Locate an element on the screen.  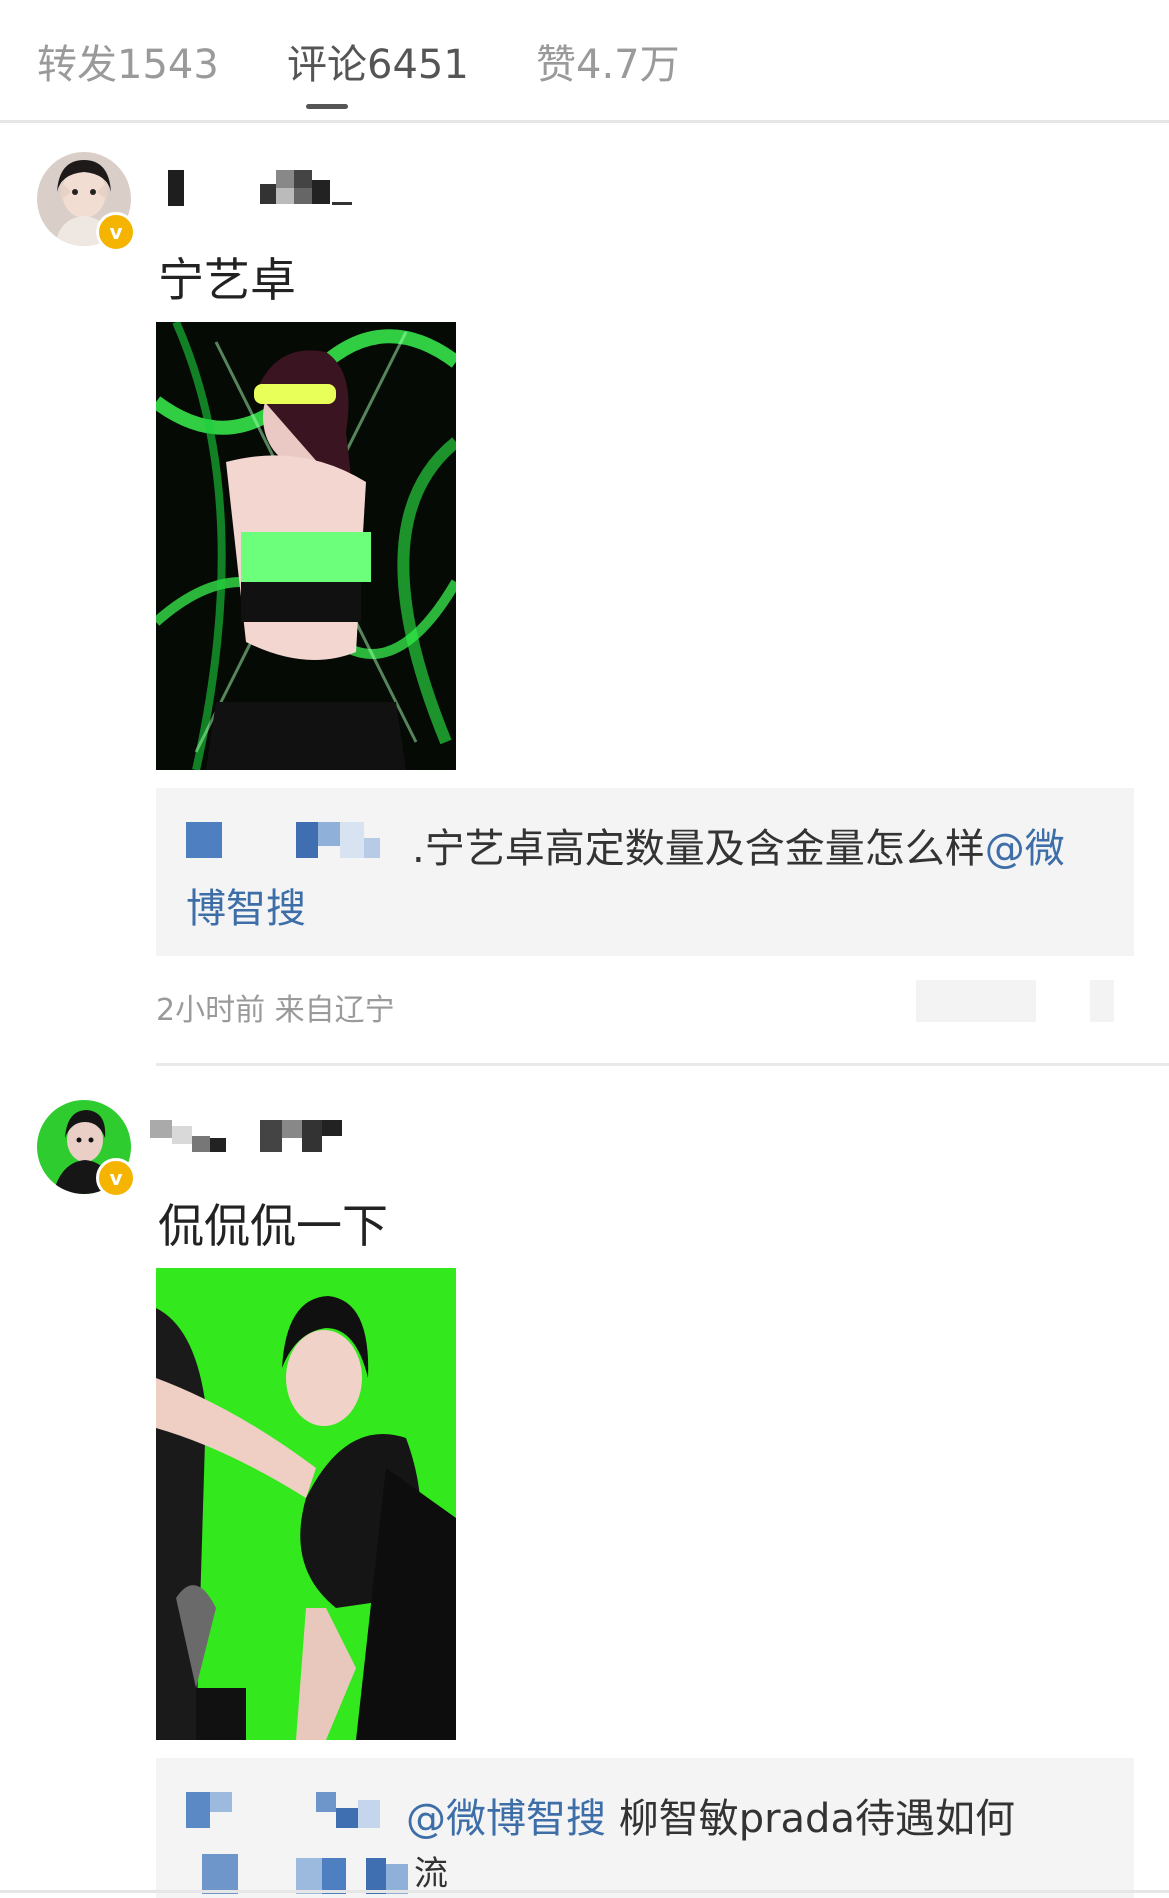
action-icons-mosaic is located at coordinates (976, 1001).